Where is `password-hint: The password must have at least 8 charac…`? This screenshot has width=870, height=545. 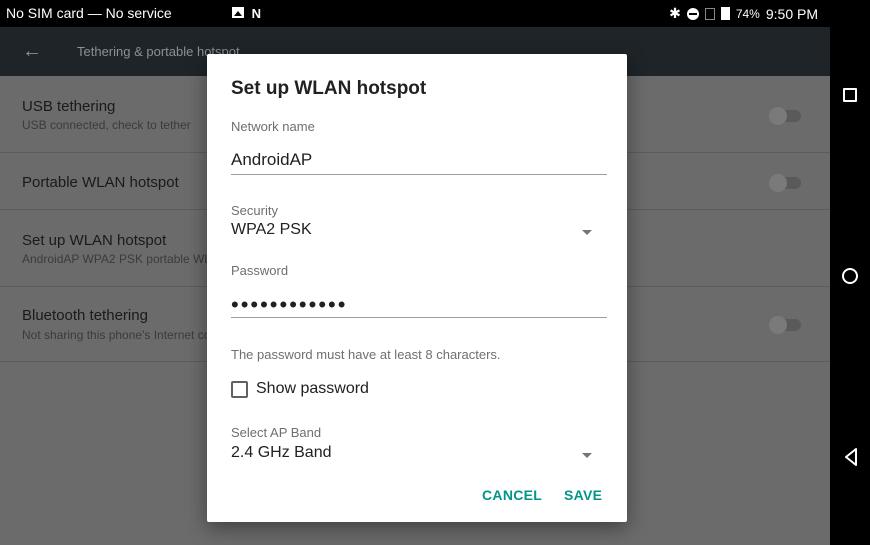 password-hint: The password must have at least 8 charac… is located at coordinates (366, 354).